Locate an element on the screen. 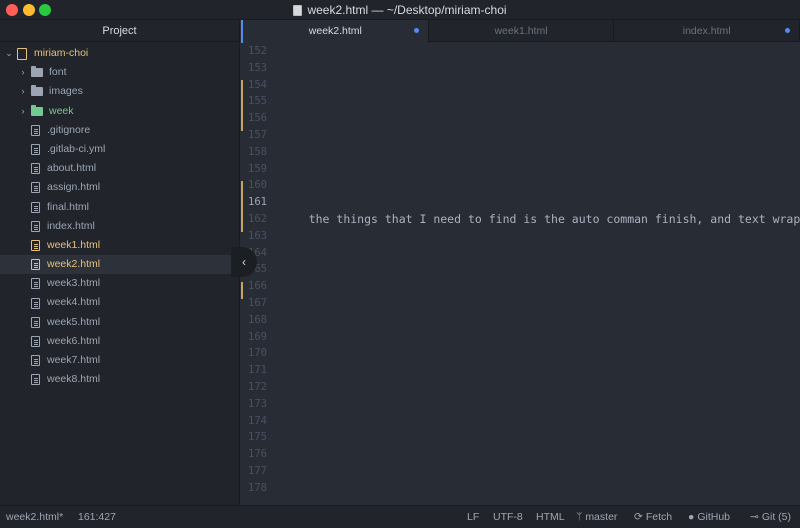  status-file-name: week2.html* is located at coordinates (34, 517).